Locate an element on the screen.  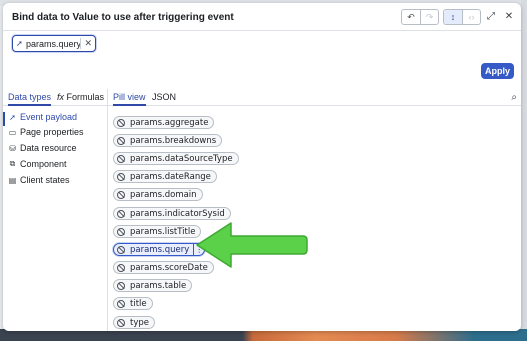
tab-formulas: fx Formulas is located at coordinates (80, 99).